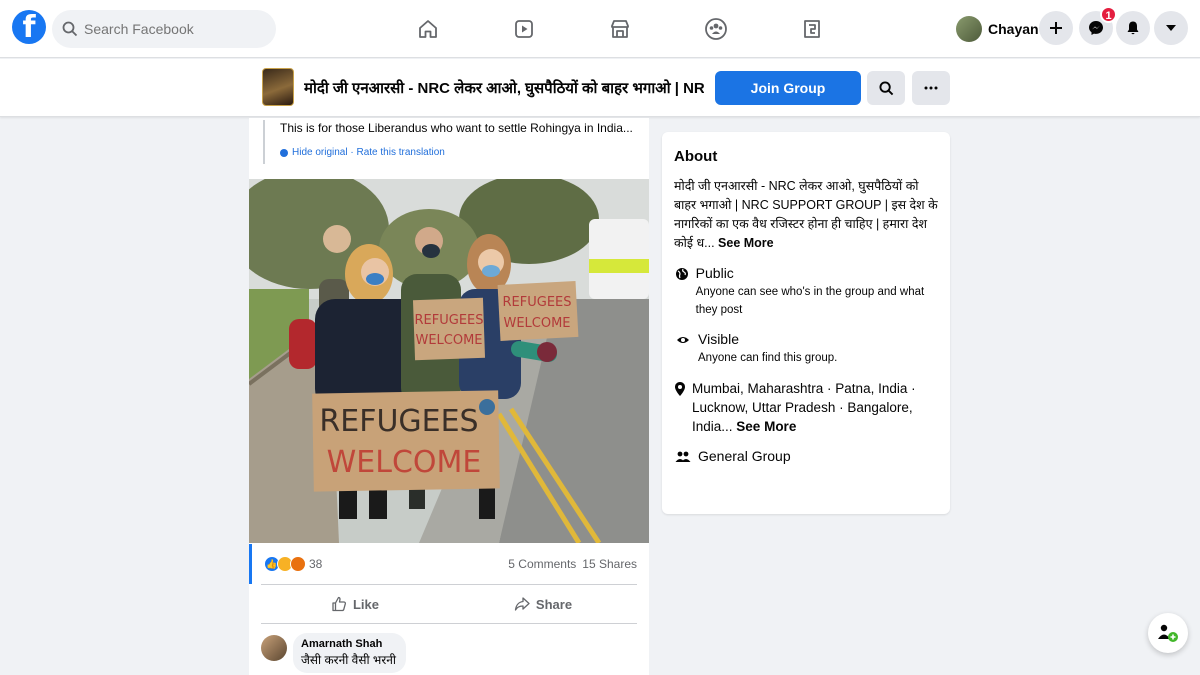 Image resolution: width=1200 pixels, height=675 pixels. What do you see at coordinates (278, 87) in the screenshot?
I see `group-thumbnail` at bounding box center [278, 87].